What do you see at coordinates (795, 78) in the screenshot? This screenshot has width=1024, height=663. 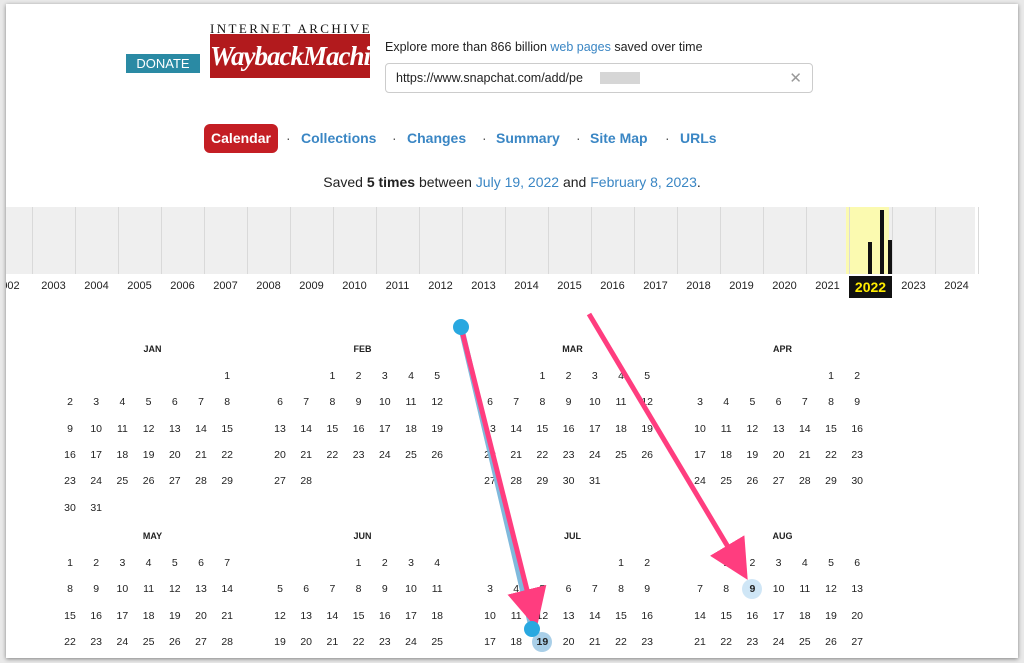 I see `close-icon: ✕` at bounding box center [795, 78].